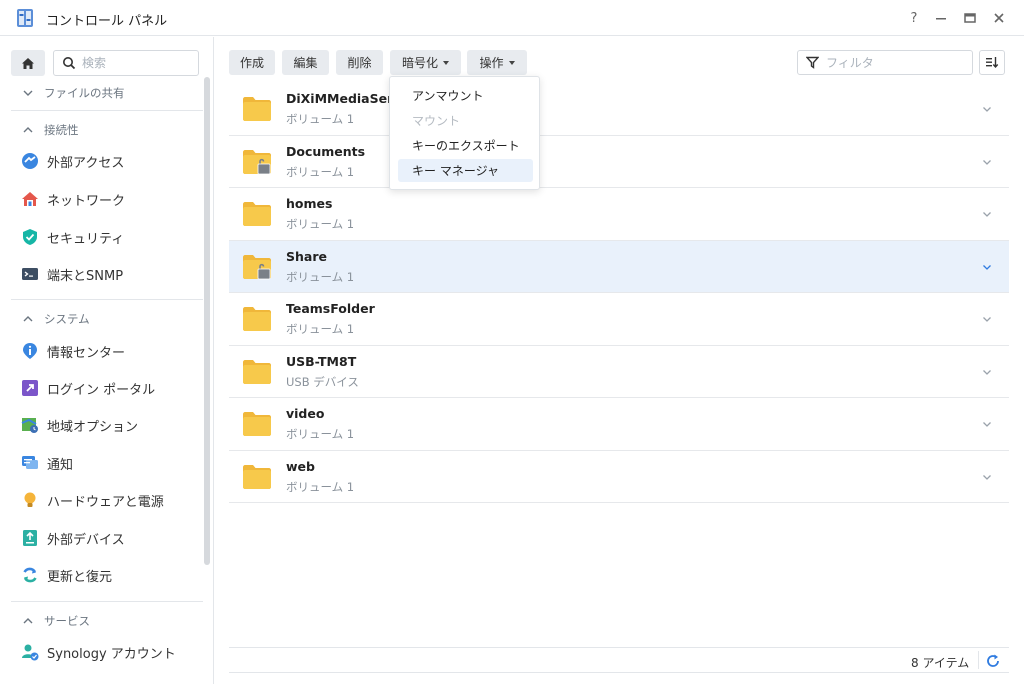 The image size is (1024, 684). I want to click on section-connectivity: 接続性, so click(50, 130).